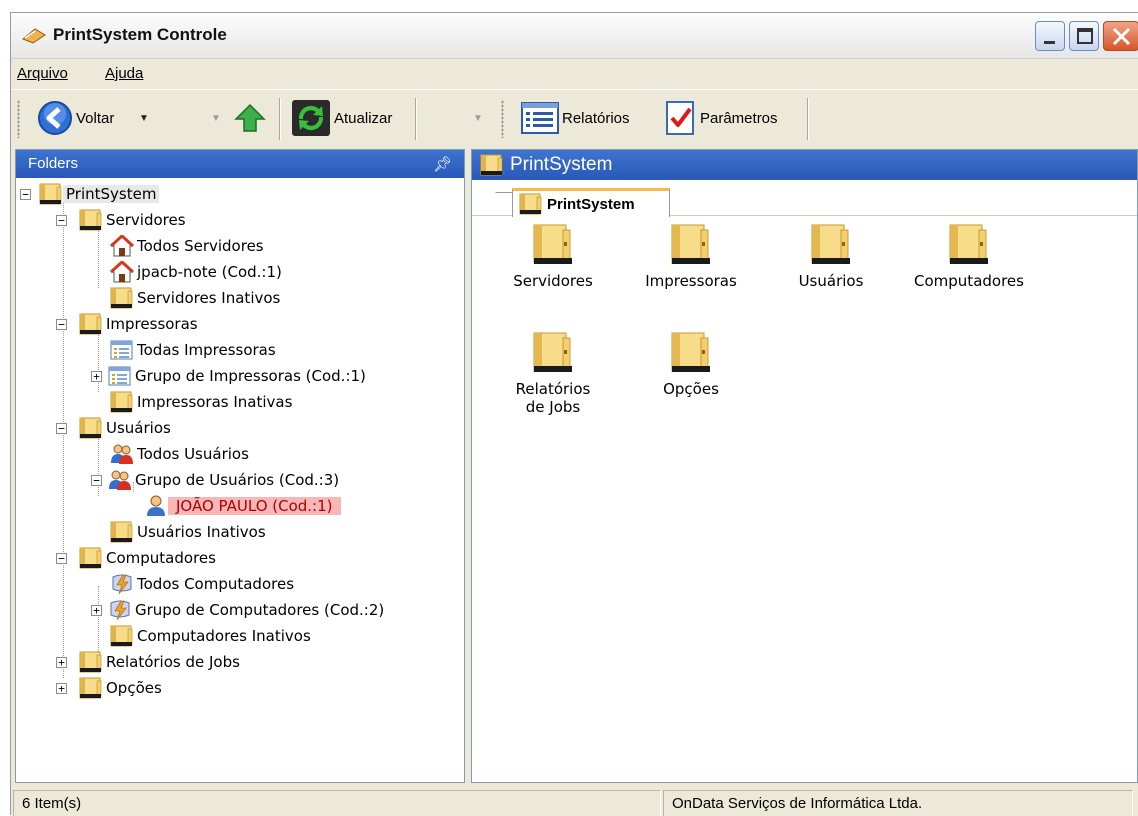 The height and width of the screenshot is (816, 1138). What do you see at coordinates (831, 257) in the screenshot?
I see `folder-item-usuarios: Usuários` at bounding box center [831, 257].